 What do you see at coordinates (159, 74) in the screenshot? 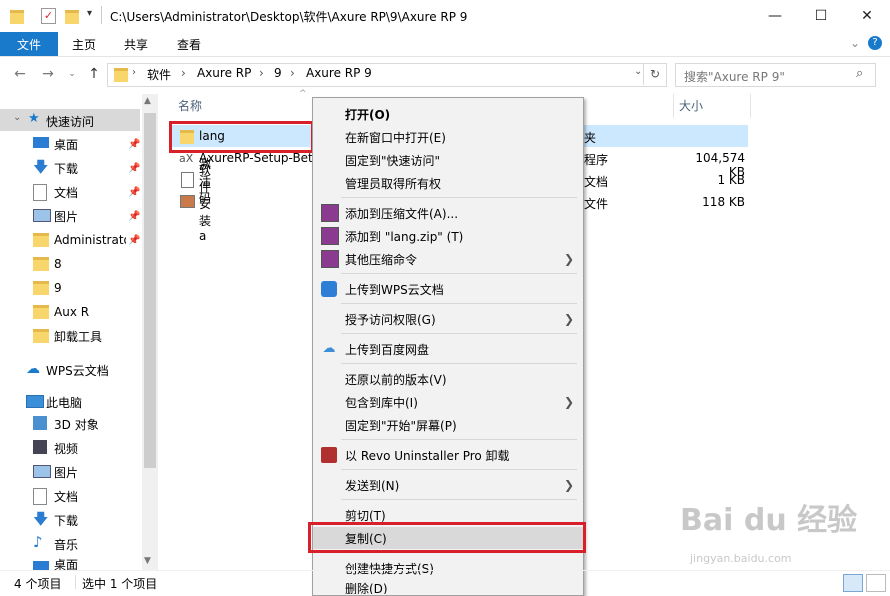
I see `breadcrumb-item: 软件` at bounding box center [159, 74].